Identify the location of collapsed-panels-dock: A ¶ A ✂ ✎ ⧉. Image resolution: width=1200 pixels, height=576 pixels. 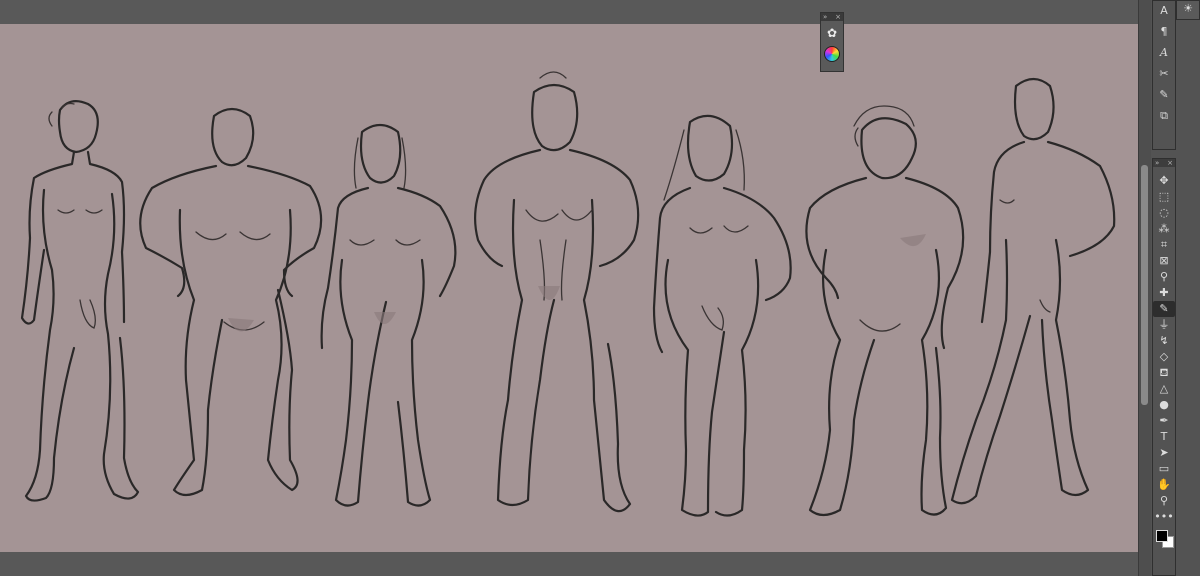
(1164, 75).